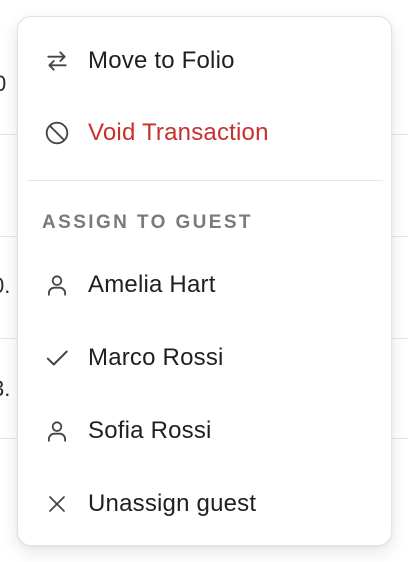 This screenshot has height=562, width=408. I want to click on menu-item-label: Amelia Hart, so click(152, 284).